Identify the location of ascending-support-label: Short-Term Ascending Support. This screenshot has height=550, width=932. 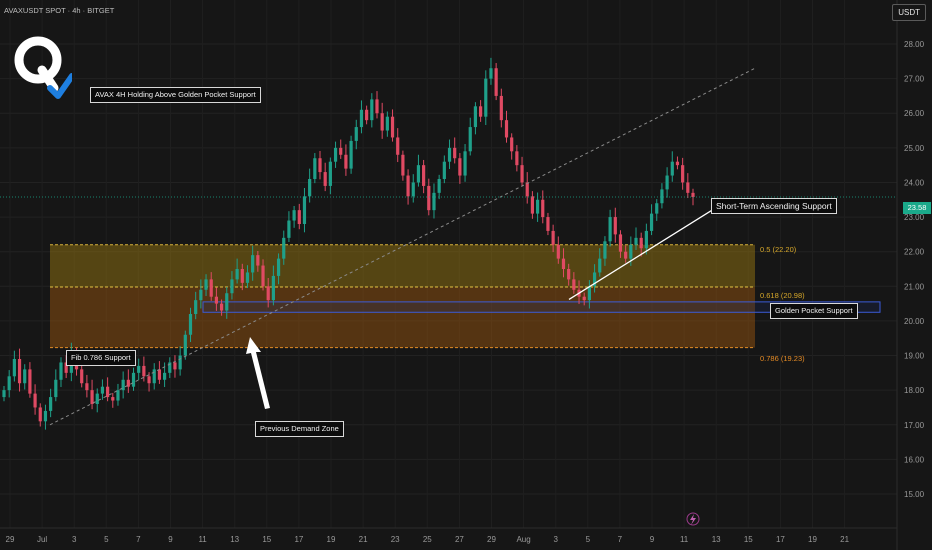
(774, 206).